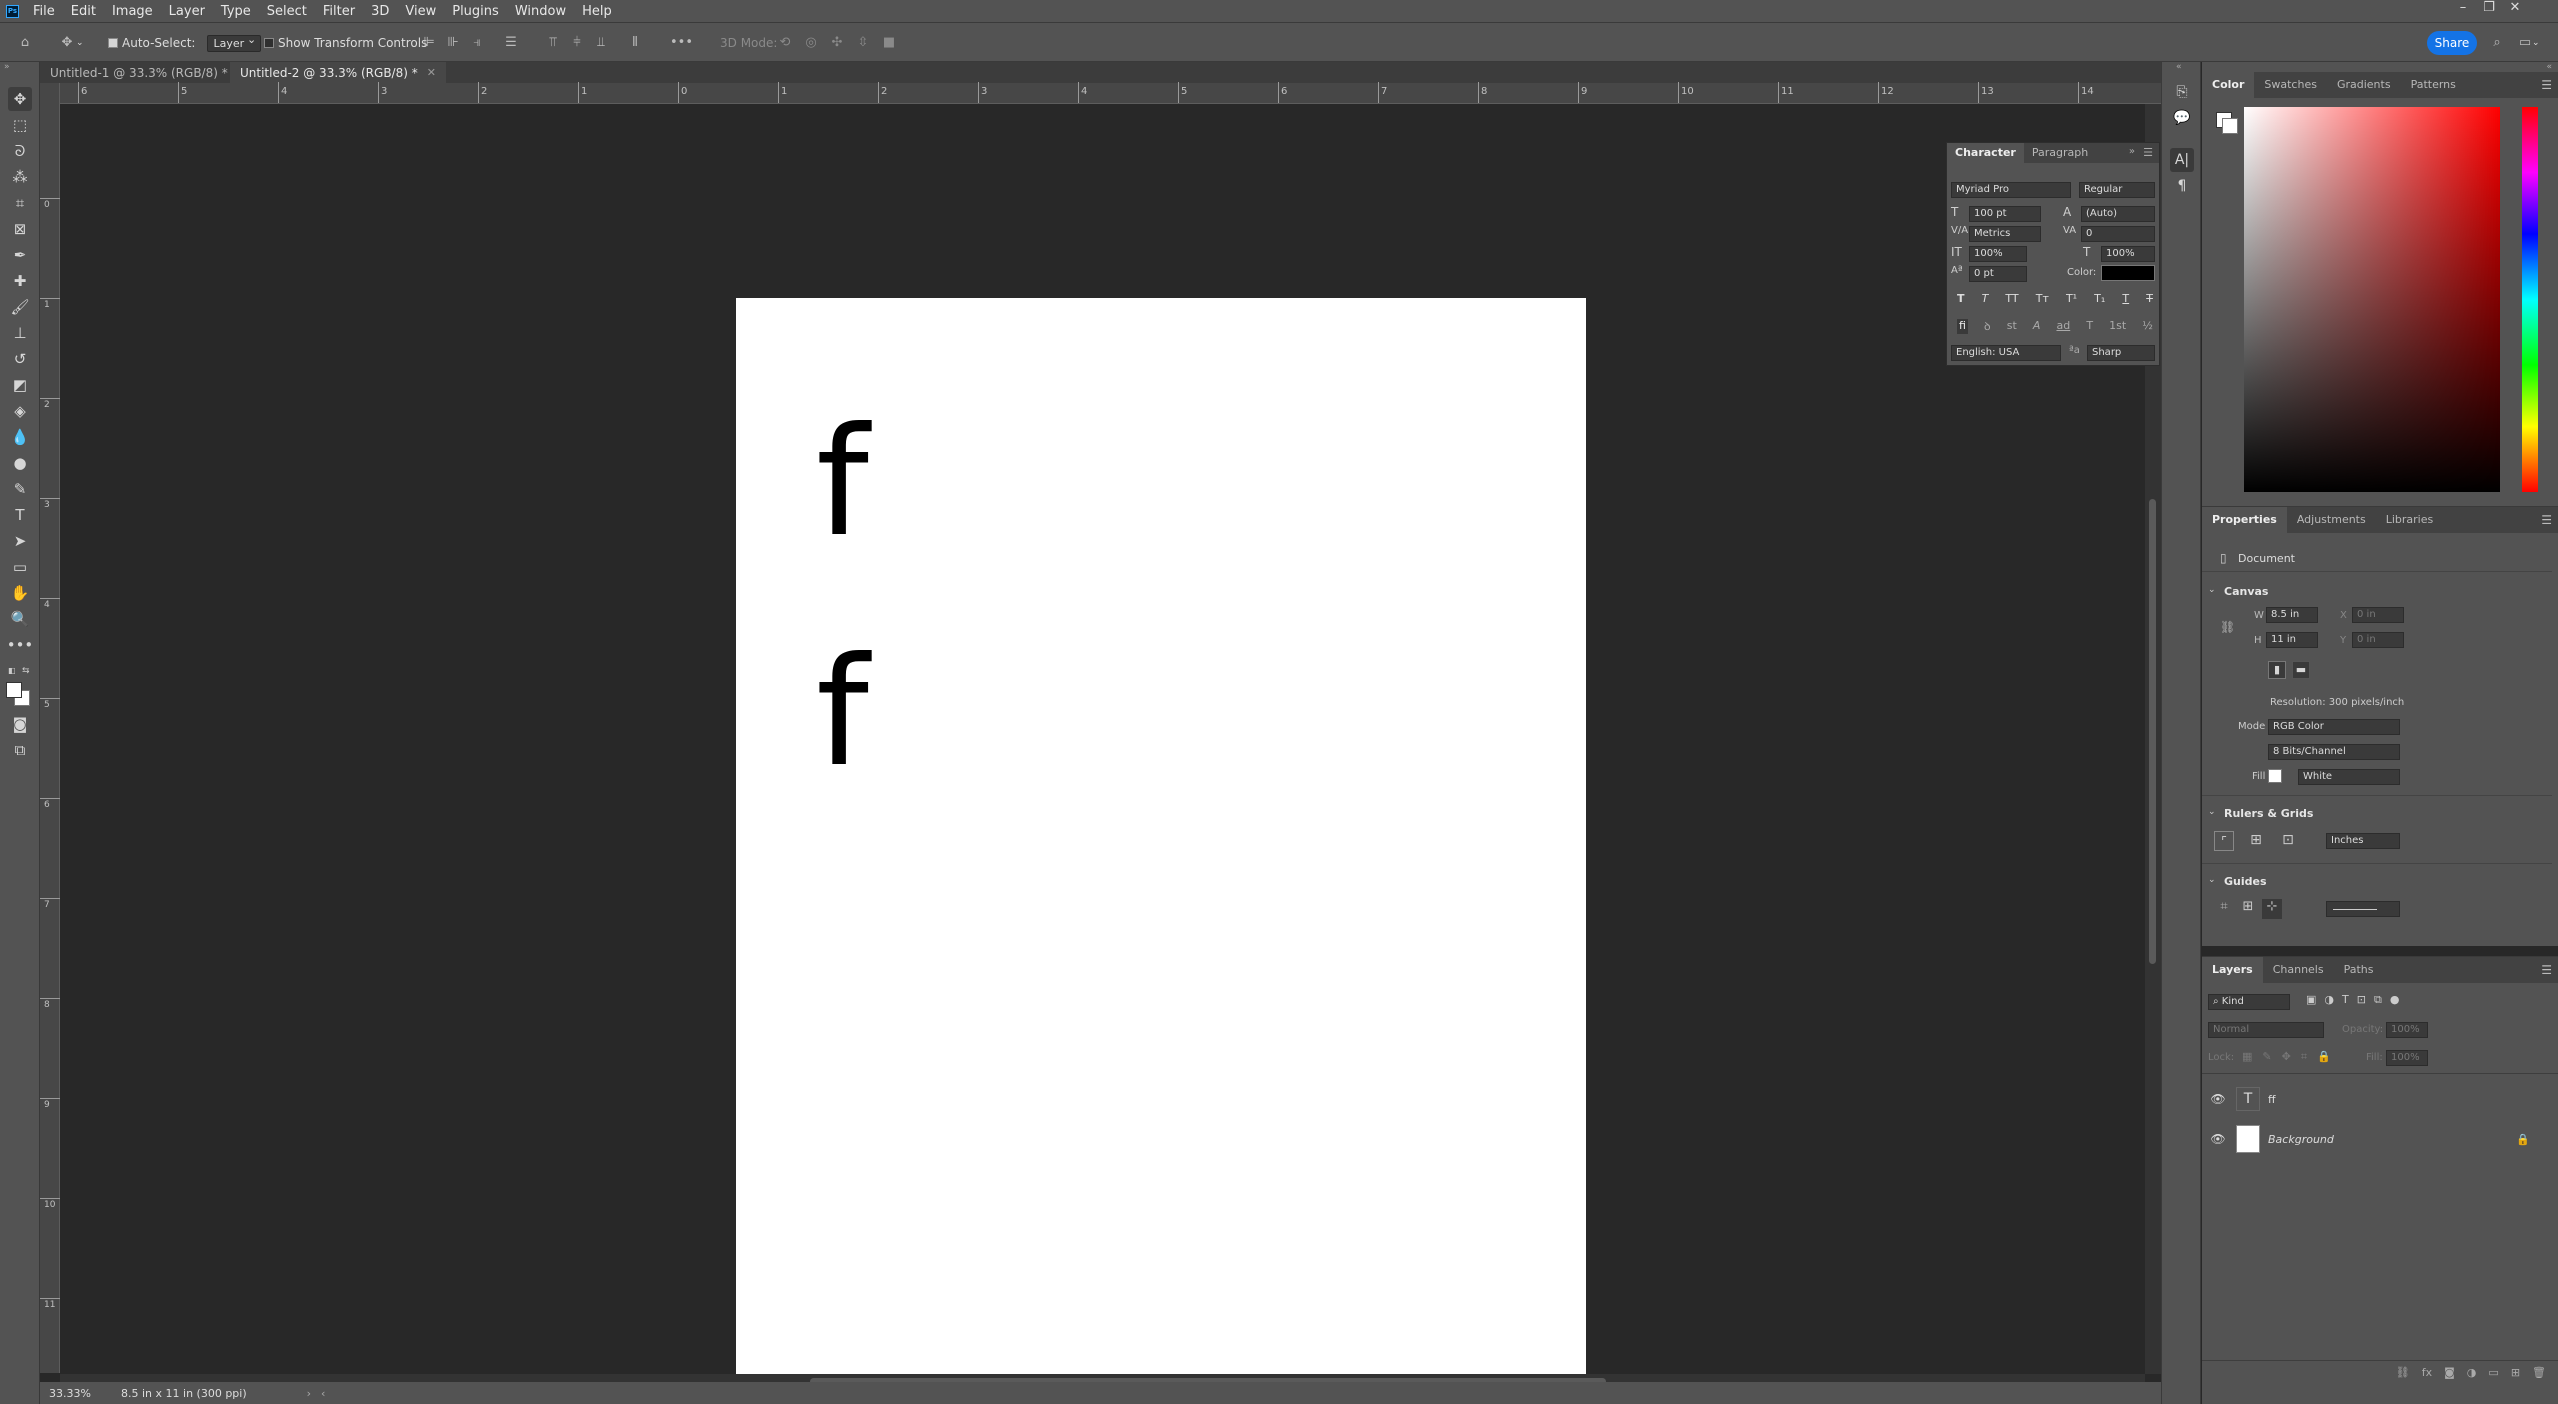 This screenshot has height=1404, width=2558. What do you see at coordinates (113, 43) in the screenshot?
I see `auto-select-checkbox` at bounding box center [113, 43].